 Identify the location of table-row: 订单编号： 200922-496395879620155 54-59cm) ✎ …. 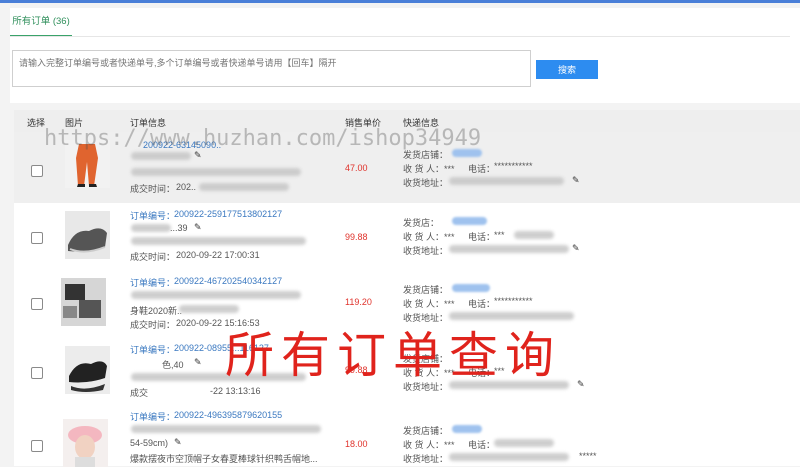
(407, 435).